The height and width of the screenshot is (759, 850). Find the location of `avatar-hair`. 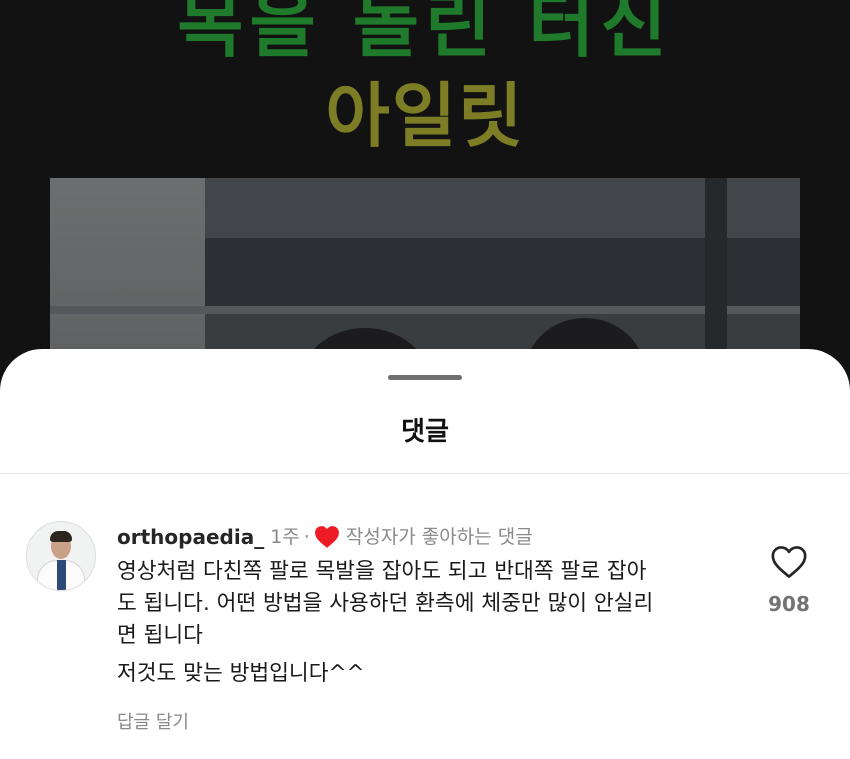

avatar-hair is located at coordinates (61, 536).